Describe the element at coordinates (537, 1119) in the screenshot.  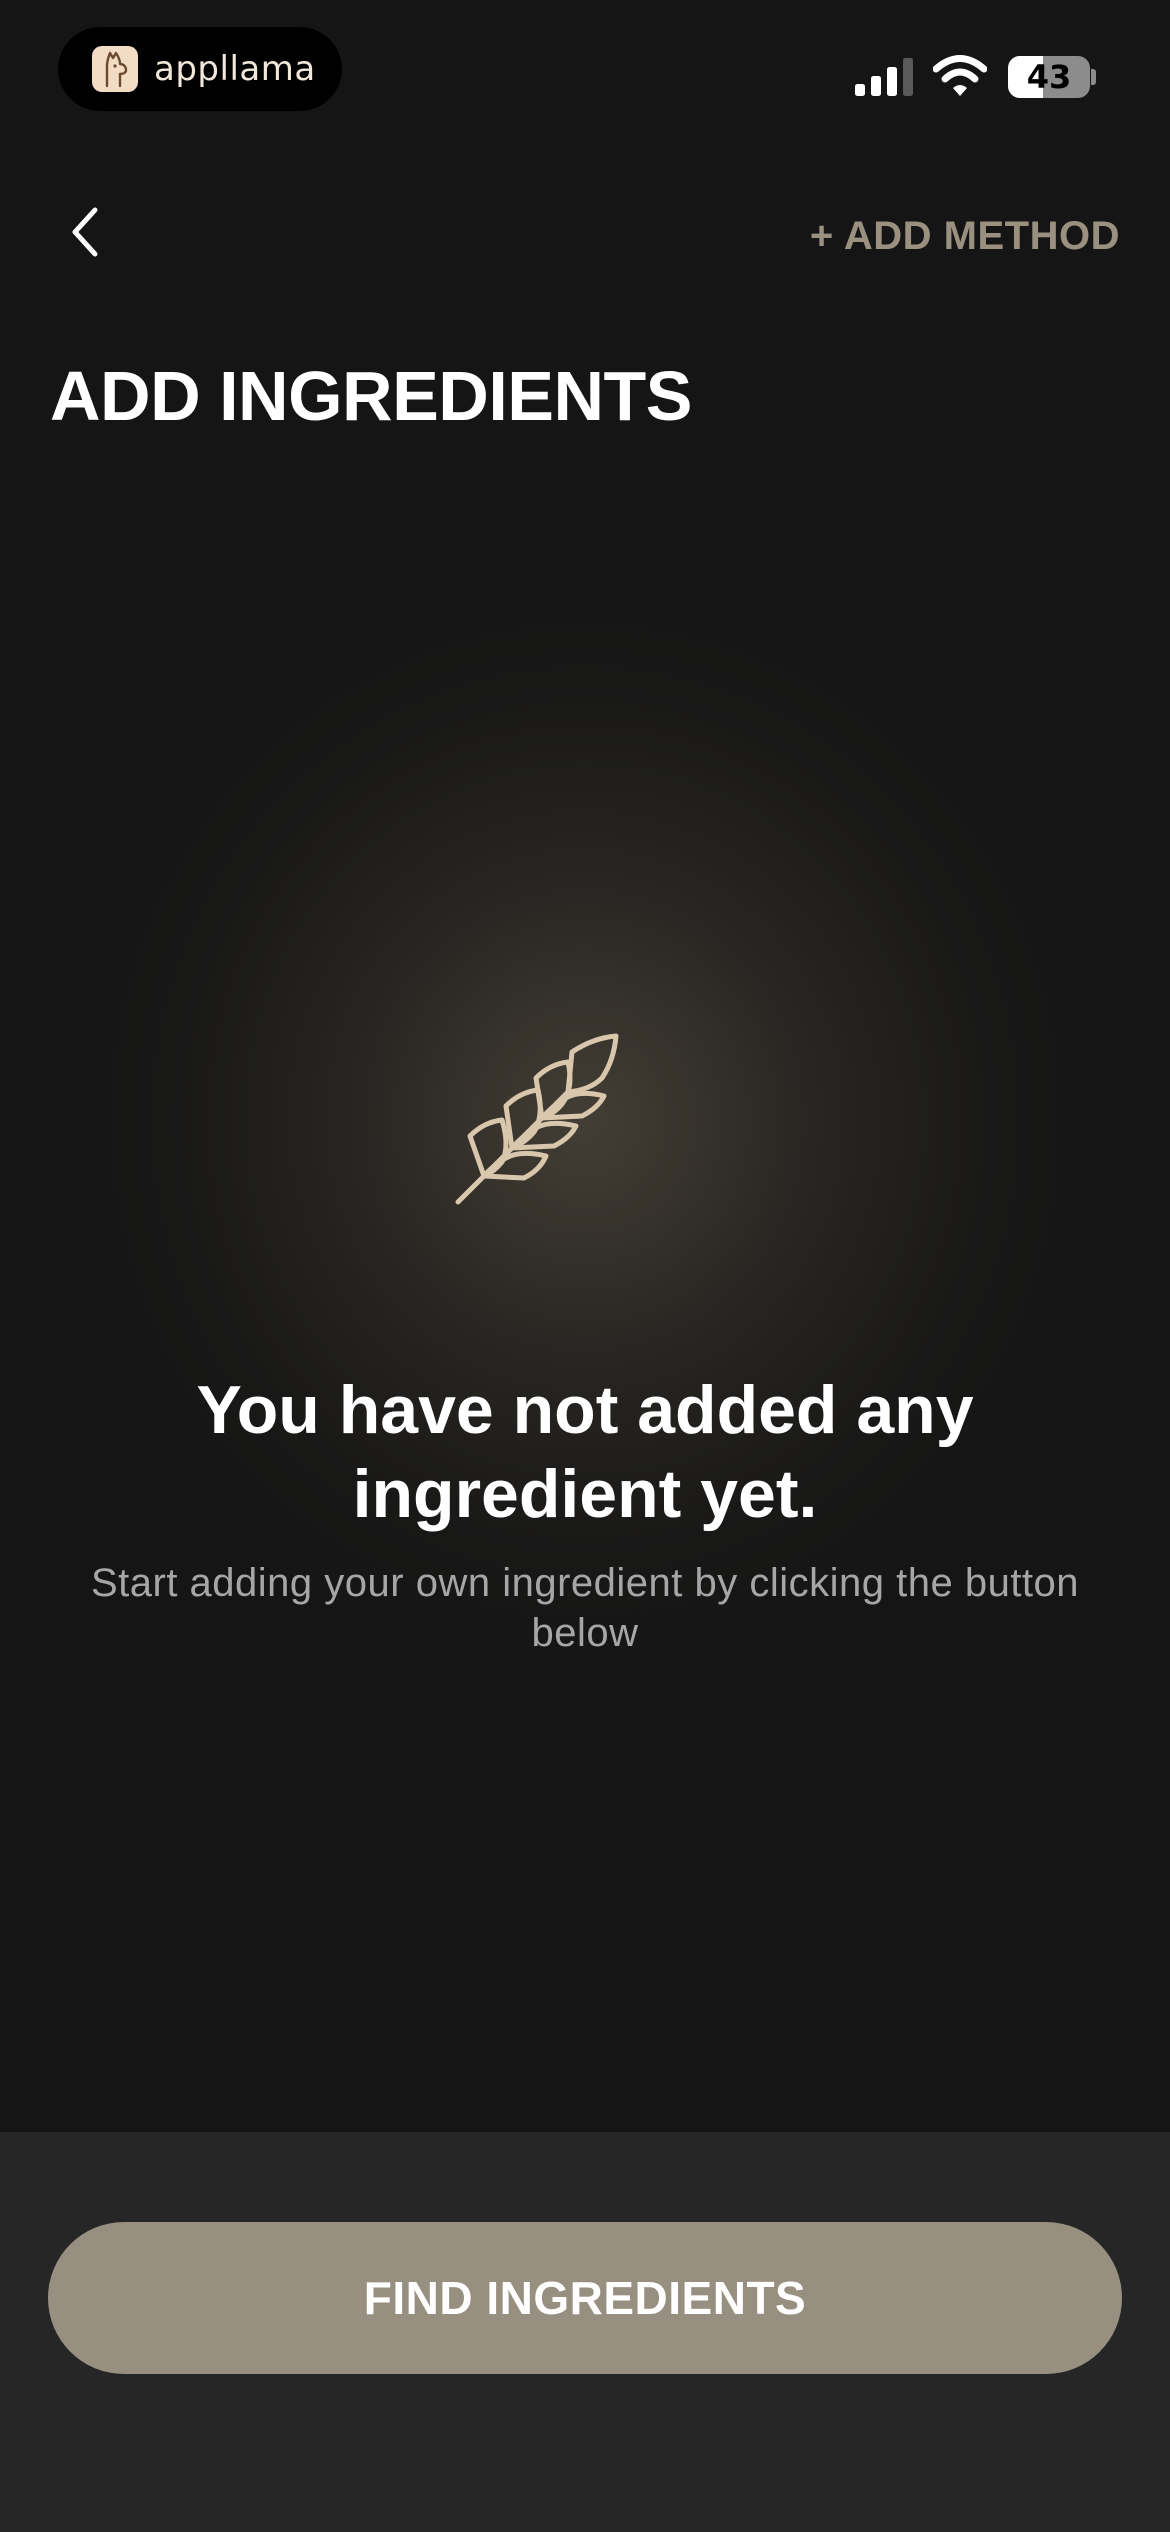
I see `wheat-icon` at that location.